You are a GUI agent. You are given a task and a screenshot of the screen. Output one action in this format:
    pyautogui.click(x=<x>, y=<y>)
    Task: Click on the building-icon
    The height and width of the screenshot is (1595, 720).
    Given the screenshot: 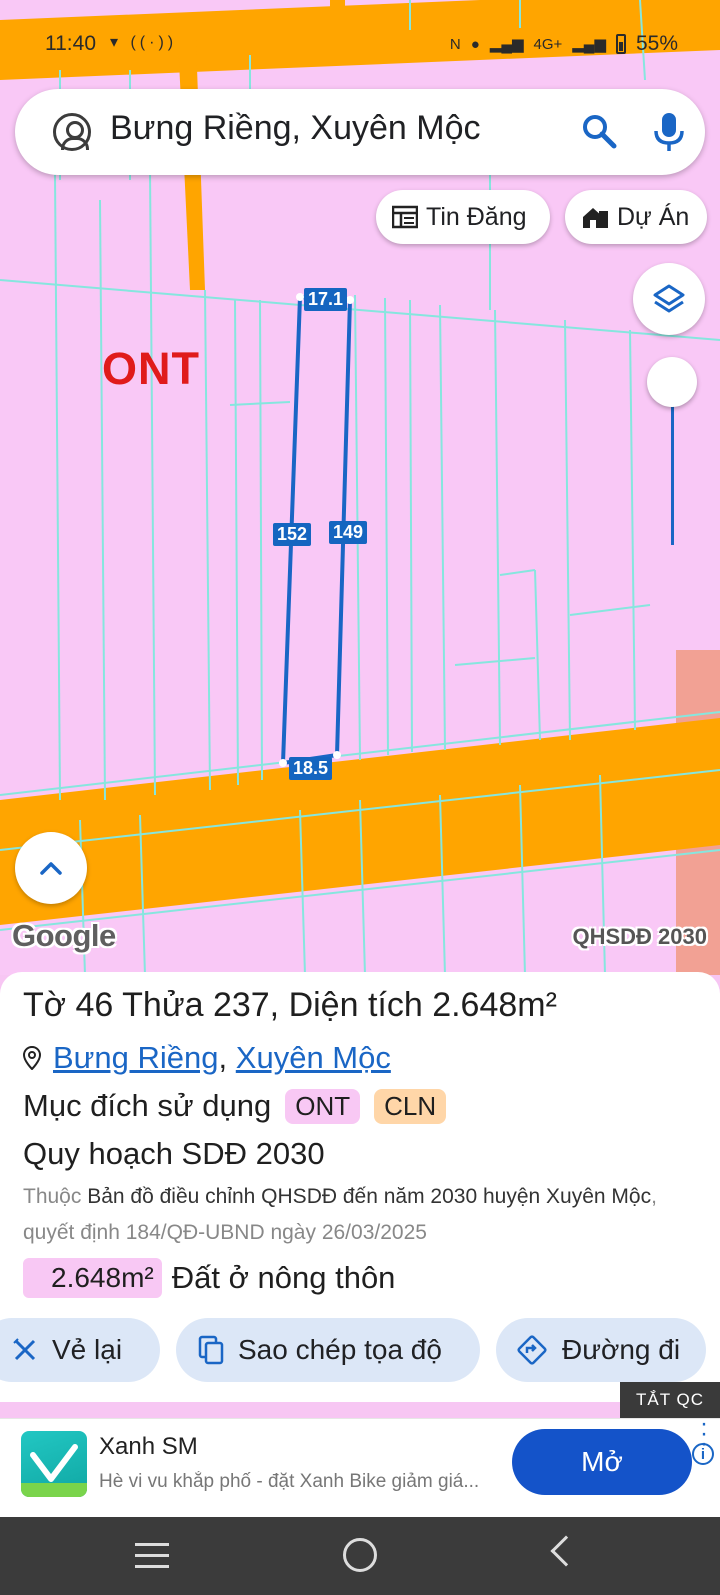 What is the action you would take?
    pyautogui.click(x=595, y=218)
    